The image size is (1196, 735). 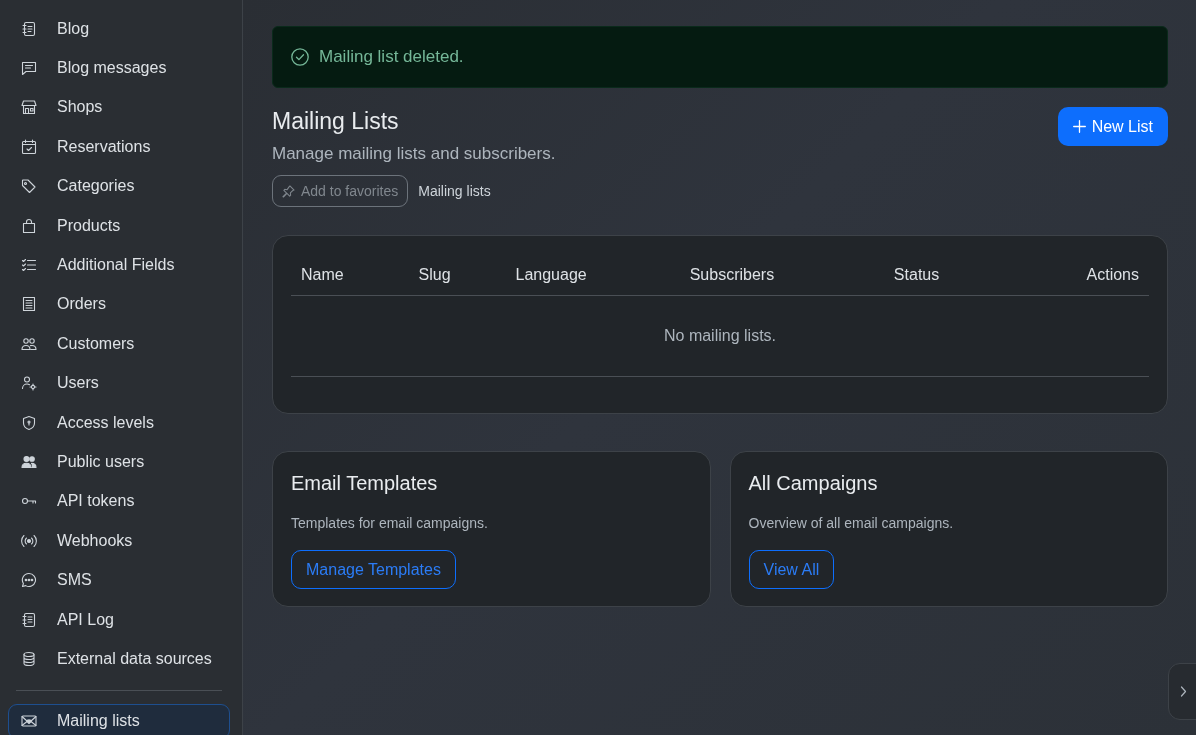 What do you see at coordinates (1079, 126) in the screenshot?
I see `plus-icon` at bounding box center [1079, 126].